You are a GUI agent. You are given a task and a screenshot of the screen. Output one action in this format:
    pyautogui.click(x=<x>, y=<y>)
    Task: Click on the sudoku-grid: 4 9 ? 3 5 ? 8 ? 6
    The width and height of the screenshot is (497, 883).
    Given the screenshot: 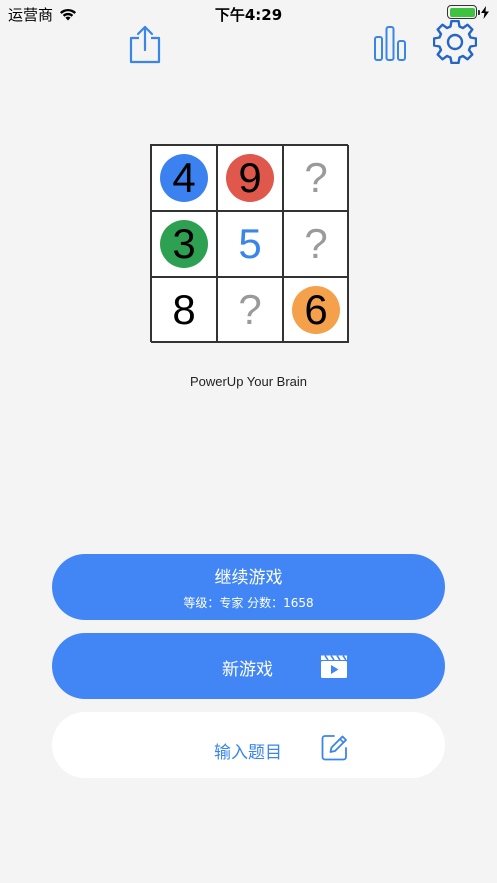 What is the action you would take?
    pyautogui.click(x=249, y=243)
    